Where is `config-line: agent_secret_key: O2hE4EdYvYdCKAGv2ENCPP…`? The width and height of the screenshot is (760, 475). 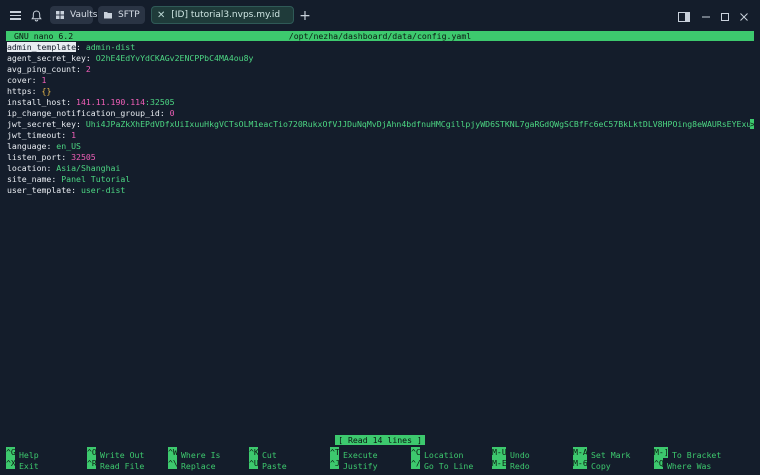 config-line: agent_secret_key: O2hE4EdYvYdCKAGv2ENCPP… is located at coordinates (130, 58).